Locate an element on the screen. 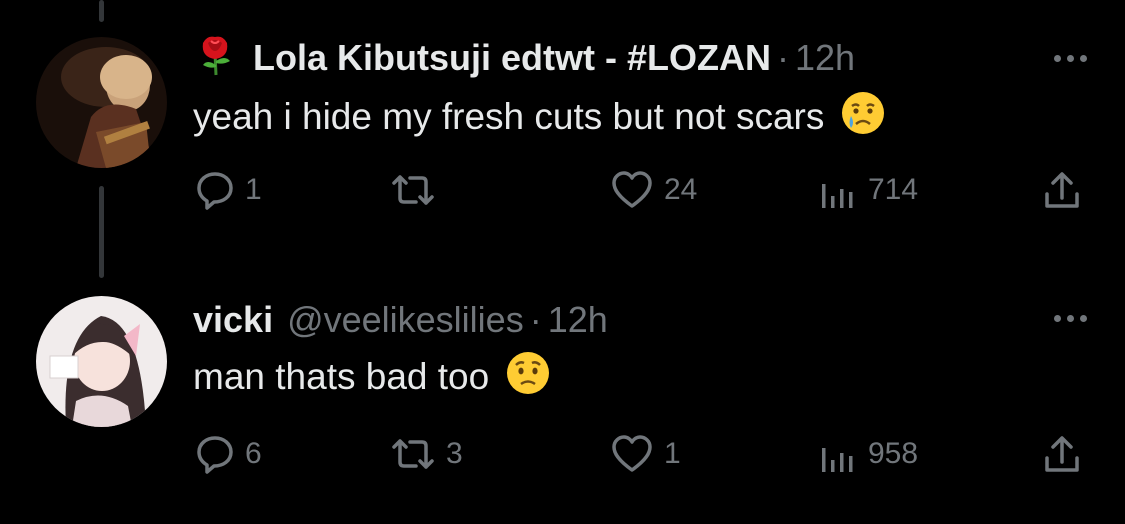 The image size is (1125, 524). reply-count: 1 is located at coordinates (253, 189).